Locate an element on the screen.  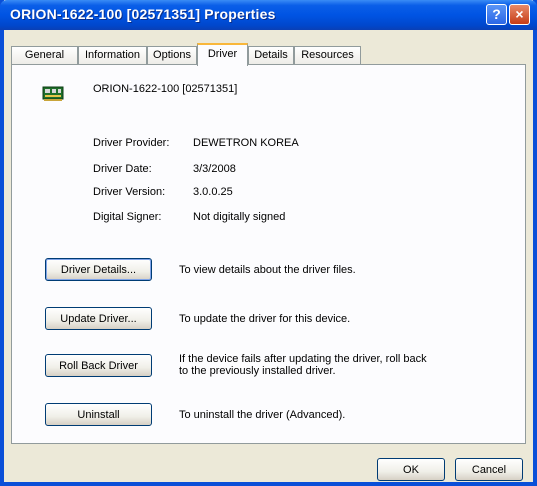
tab-details: Details is located at coordinates (271, 55).